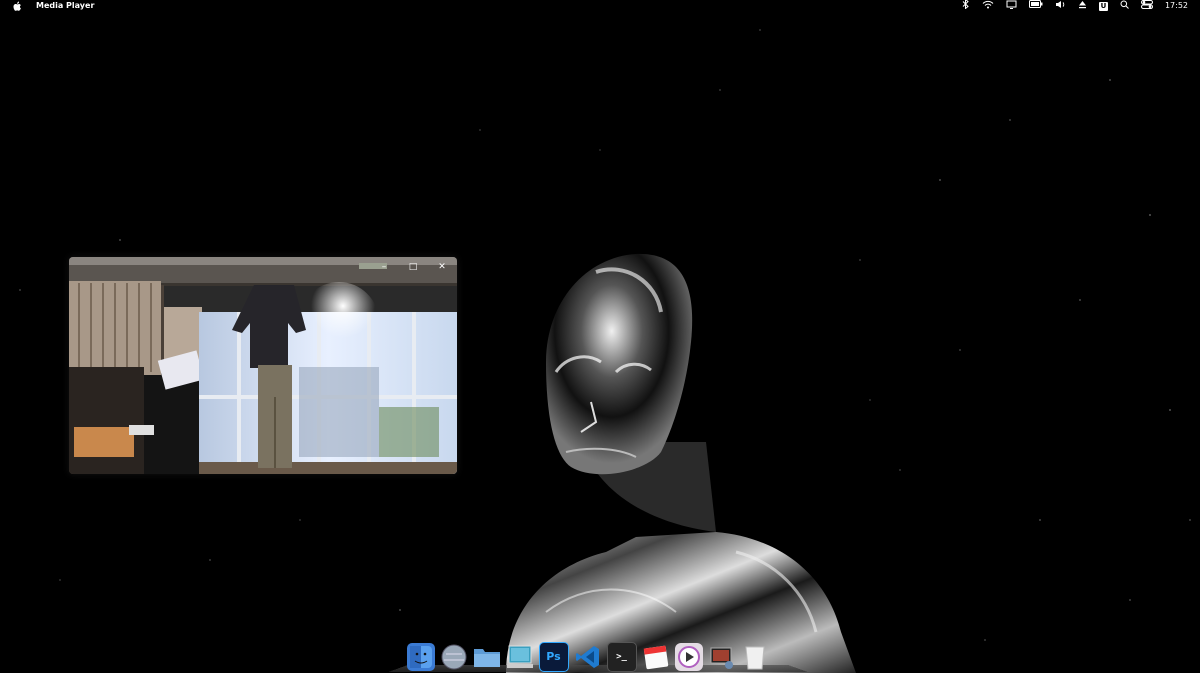 This screenshot has width=1200, height=673. I want to click on media-player-window: – □ ✕, so click(263, 365).